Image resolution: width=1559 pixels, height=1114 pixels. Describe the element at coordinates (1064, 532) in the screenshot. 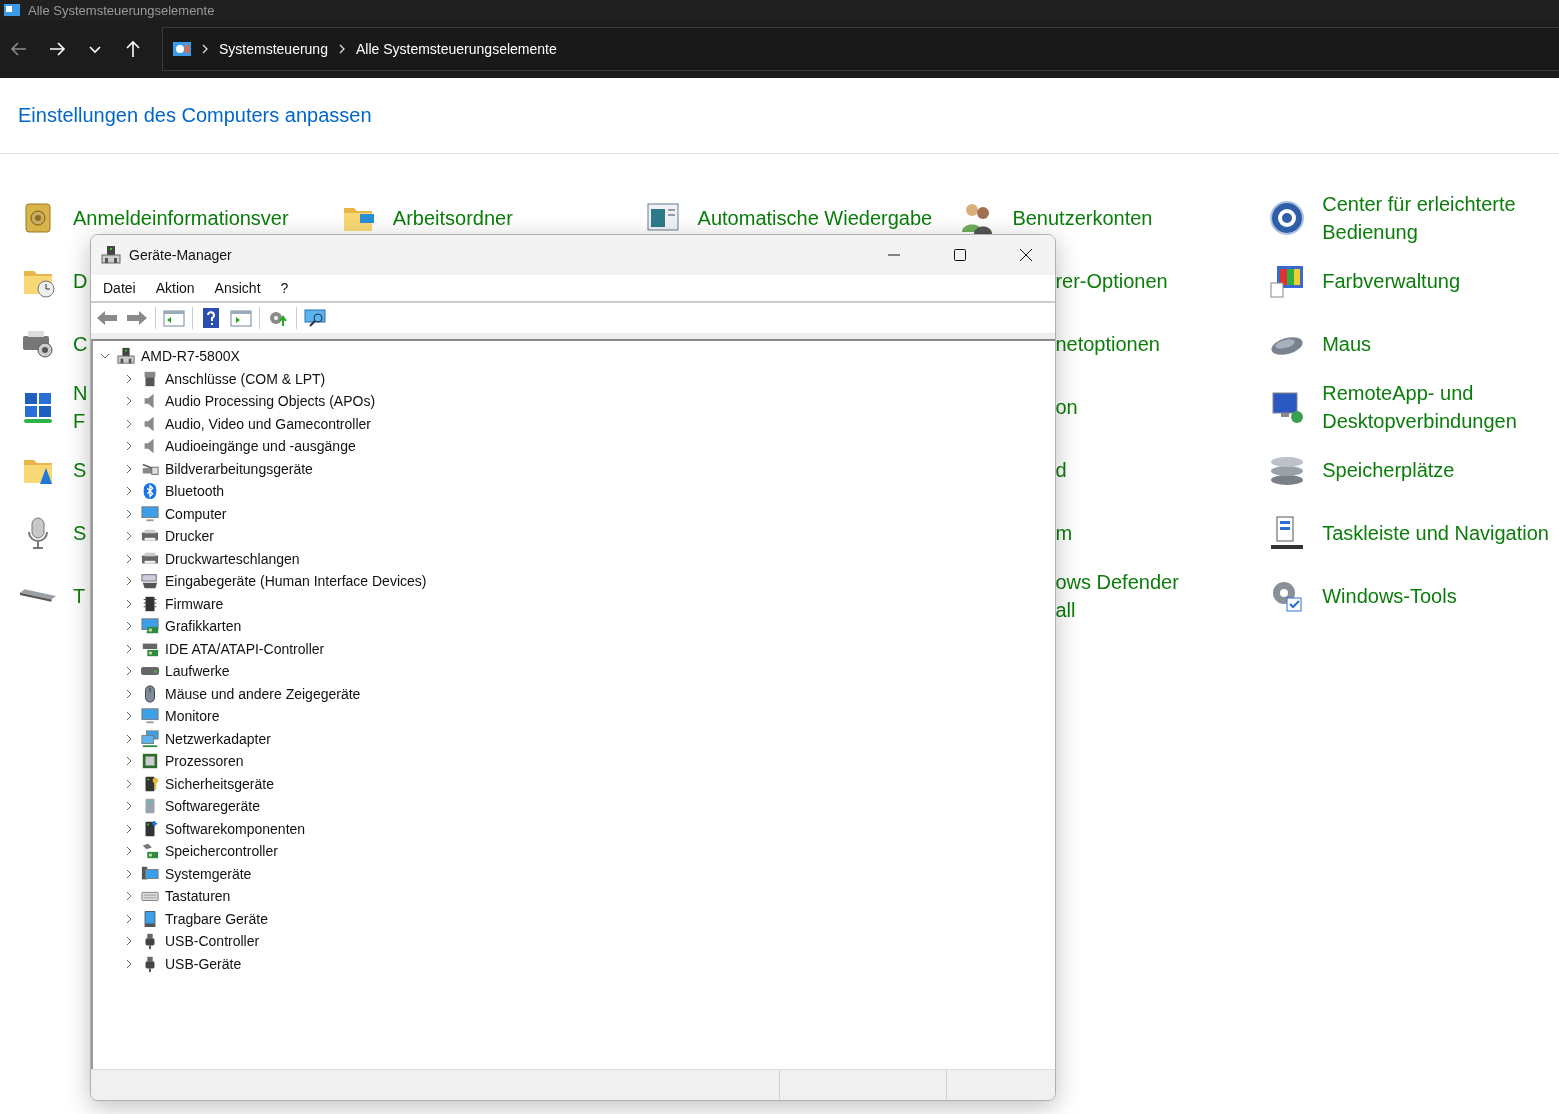

I see `settings-link: m` at that location.